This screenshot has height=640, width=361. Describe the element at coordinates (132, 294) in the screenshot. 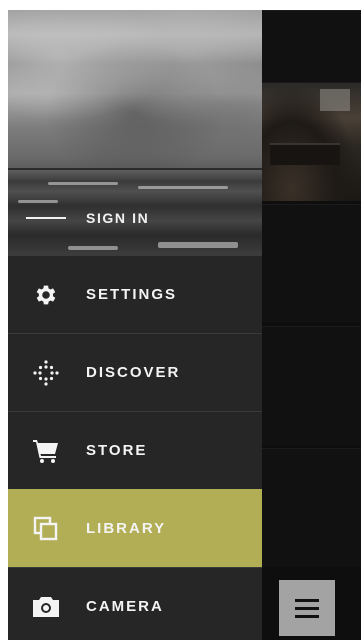

I see `menu-item-label: SETTINGS` at that location.